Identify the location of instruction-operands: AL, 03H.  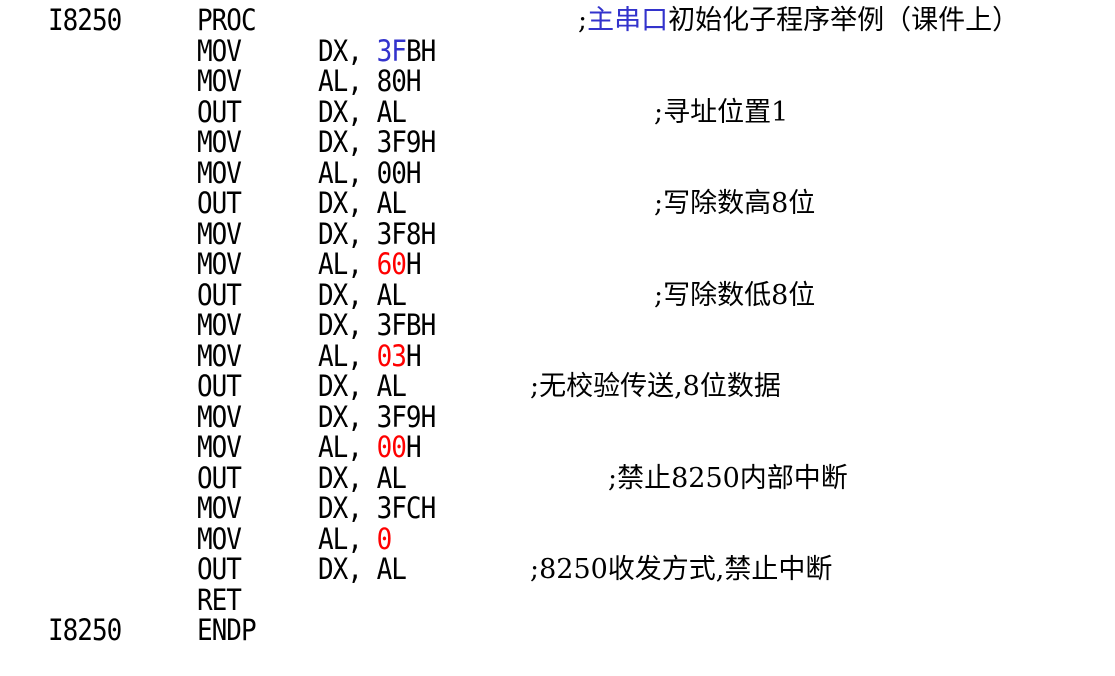
(370, 356).